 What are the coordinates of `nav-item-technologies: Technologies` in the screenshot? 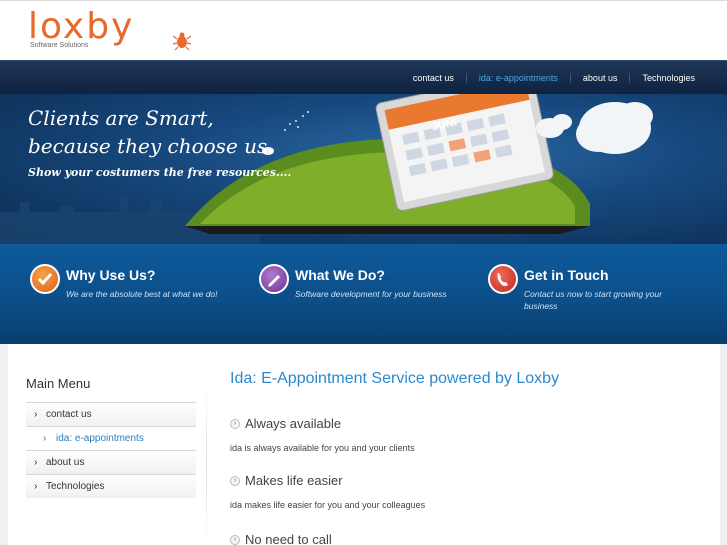 It's located at (668, 78).